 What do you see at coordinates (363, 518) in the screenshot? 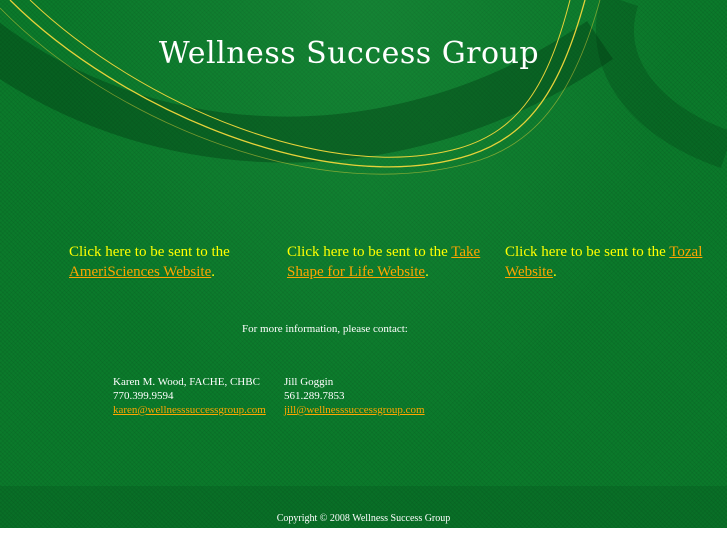
I see `copyright-text: Copyright © 2008 Wellness Success Group` at bounding box center [363, 518].